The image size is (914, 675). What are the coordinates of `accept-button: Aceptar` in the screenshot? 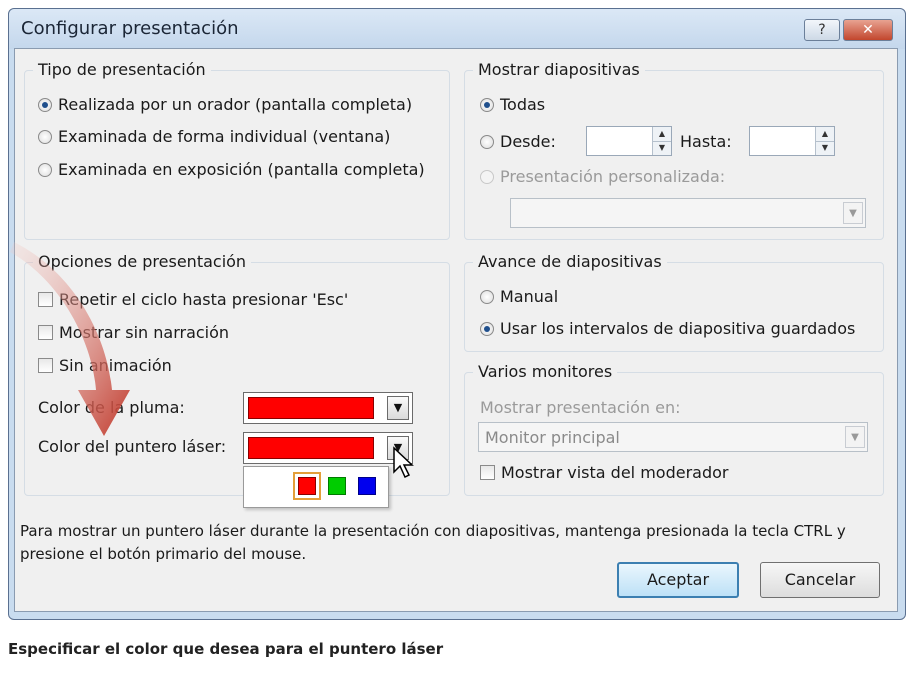 It's located at (678, 580).